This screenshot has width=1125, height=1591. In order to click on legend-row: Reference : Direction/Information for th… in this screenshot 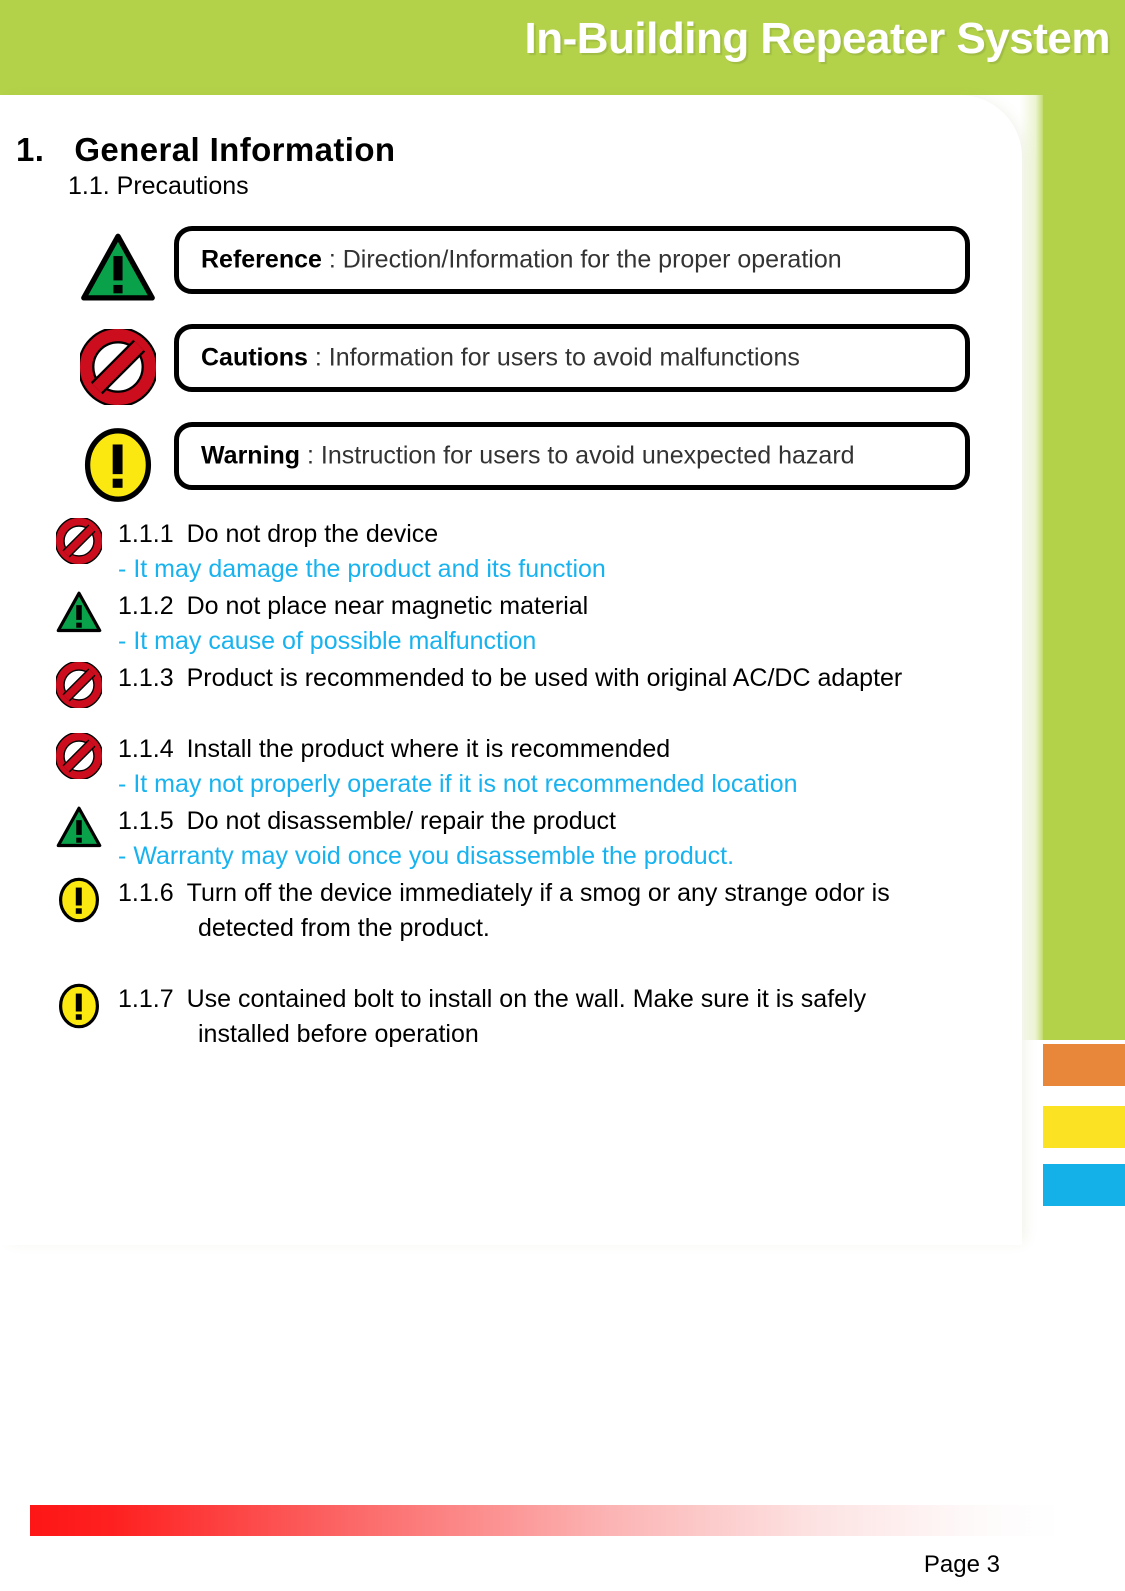, I will do `click(511, 274)`.